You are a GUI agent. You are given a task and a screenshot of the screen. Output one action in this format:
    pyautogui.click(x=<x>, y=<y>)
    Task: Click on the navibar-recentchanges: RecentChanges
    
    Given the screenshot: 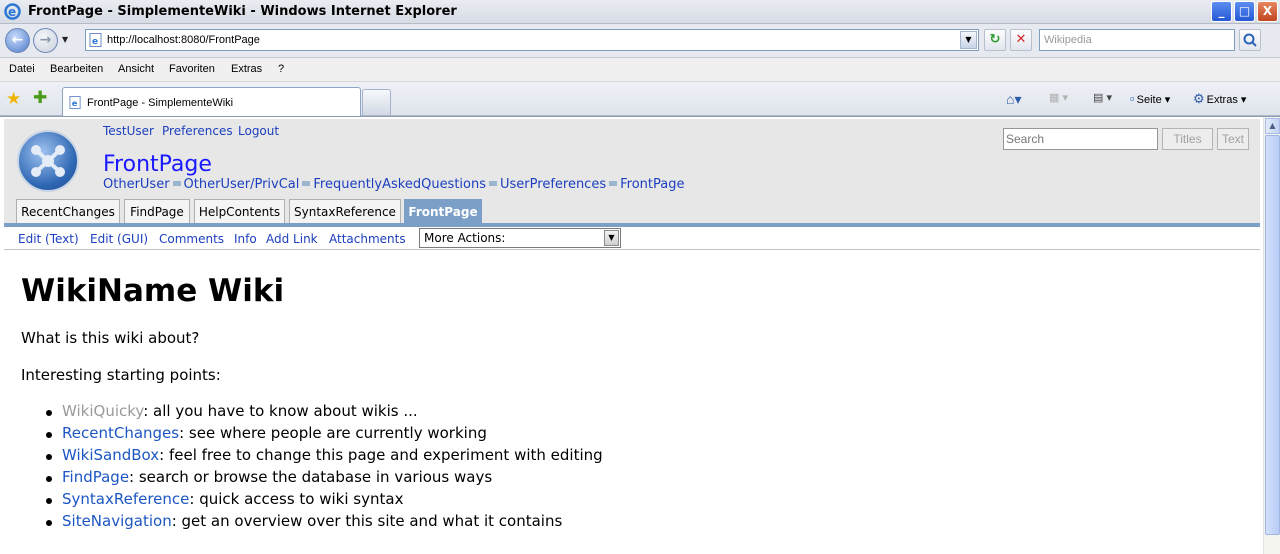 What is the action you would take?
    pyautogui.click(x=68, y=212)
    